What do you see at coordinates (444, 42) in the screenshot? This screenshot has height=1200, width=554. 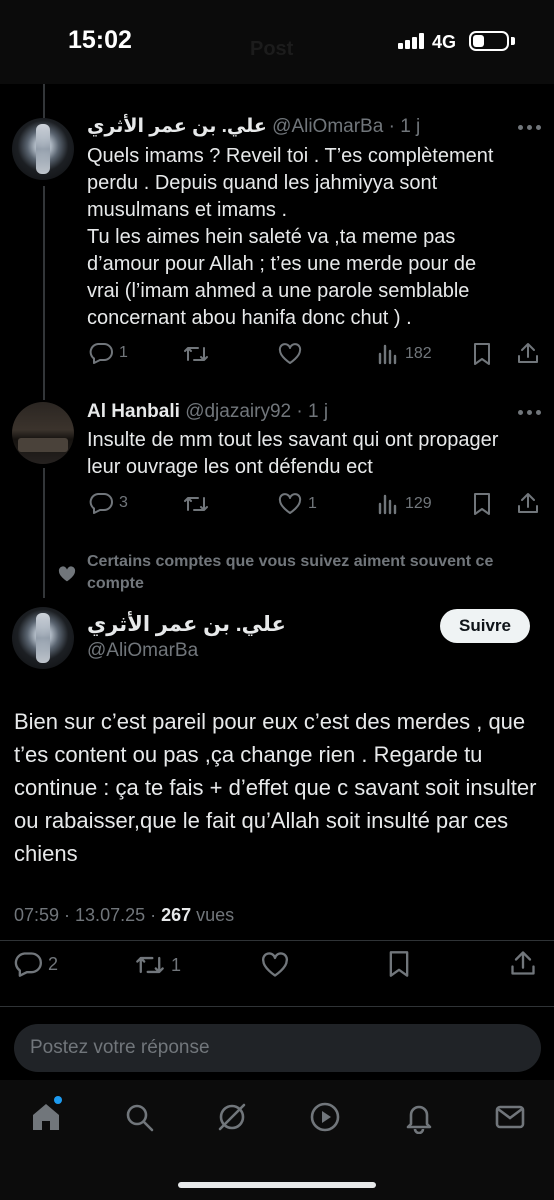 I see `network-label: 4G` at bounding box center [444, 42].